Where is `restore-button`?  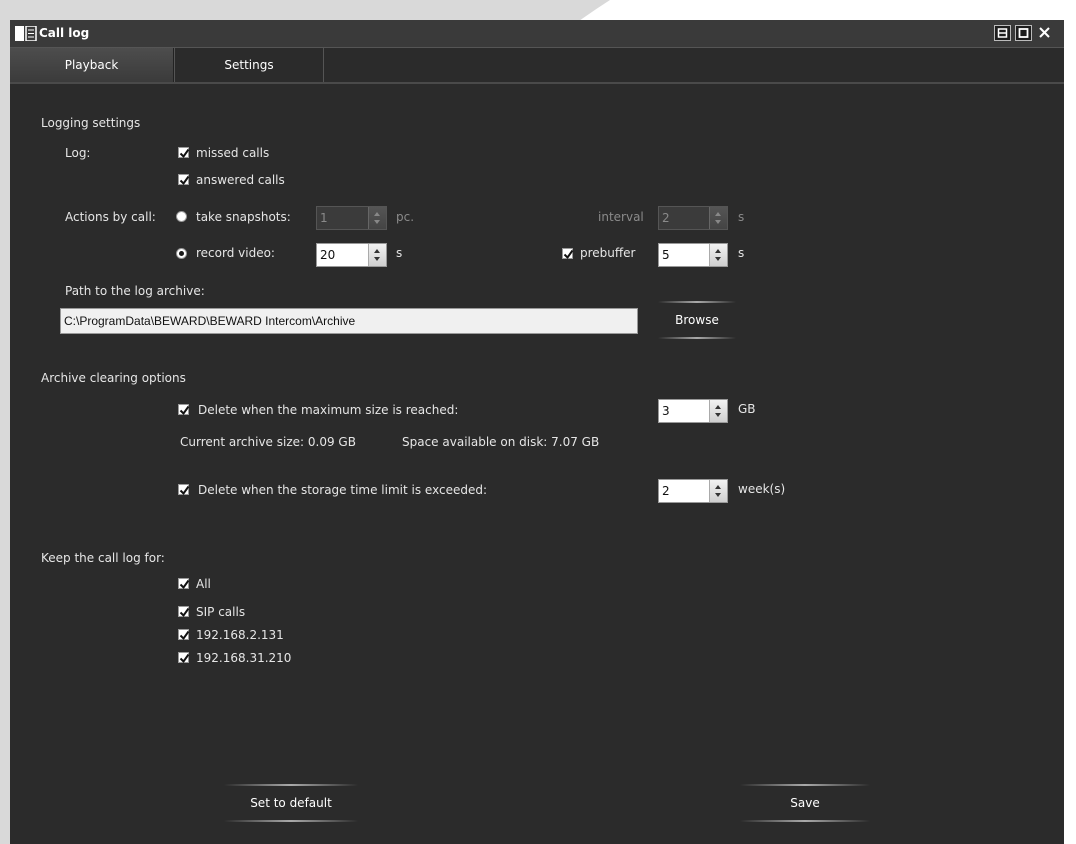
restore-button is located at coordinates (1002, 33).